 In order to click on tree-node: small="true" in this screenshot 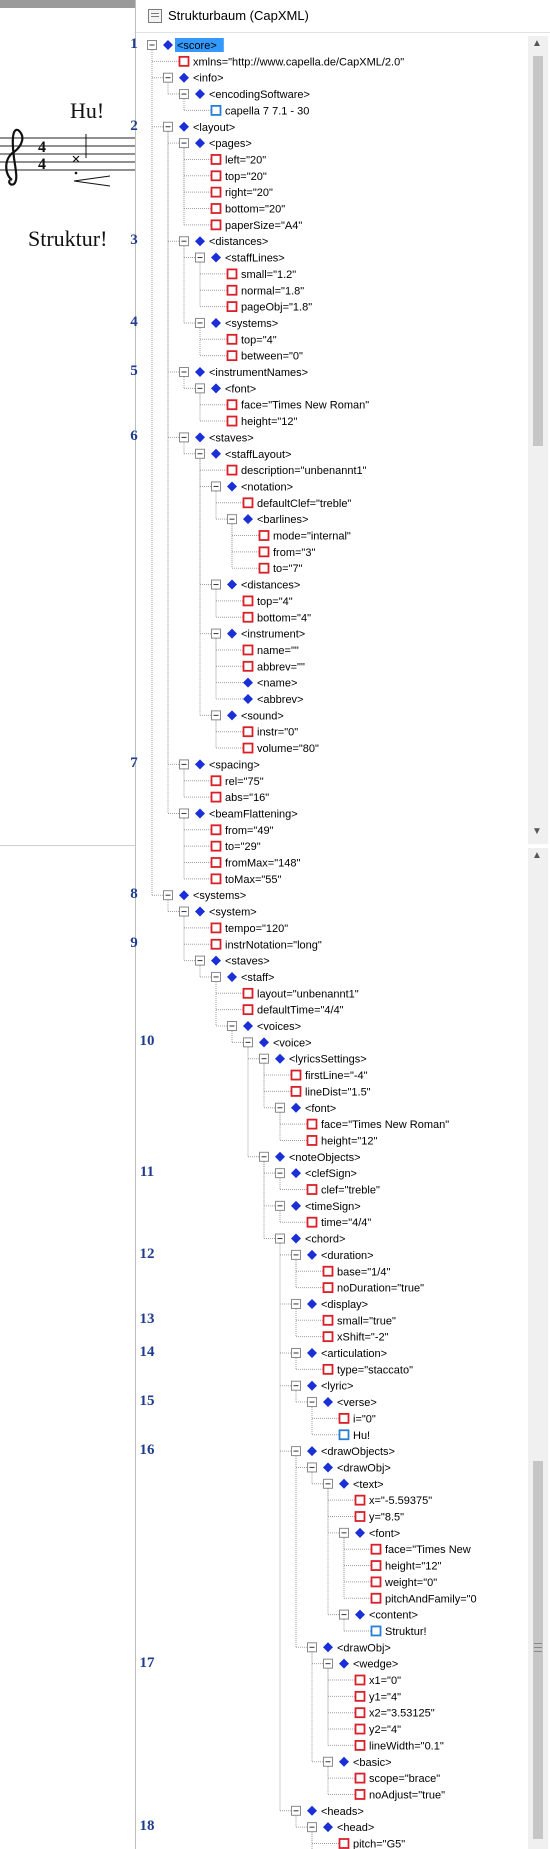, I will do `click(359, 1320)`.